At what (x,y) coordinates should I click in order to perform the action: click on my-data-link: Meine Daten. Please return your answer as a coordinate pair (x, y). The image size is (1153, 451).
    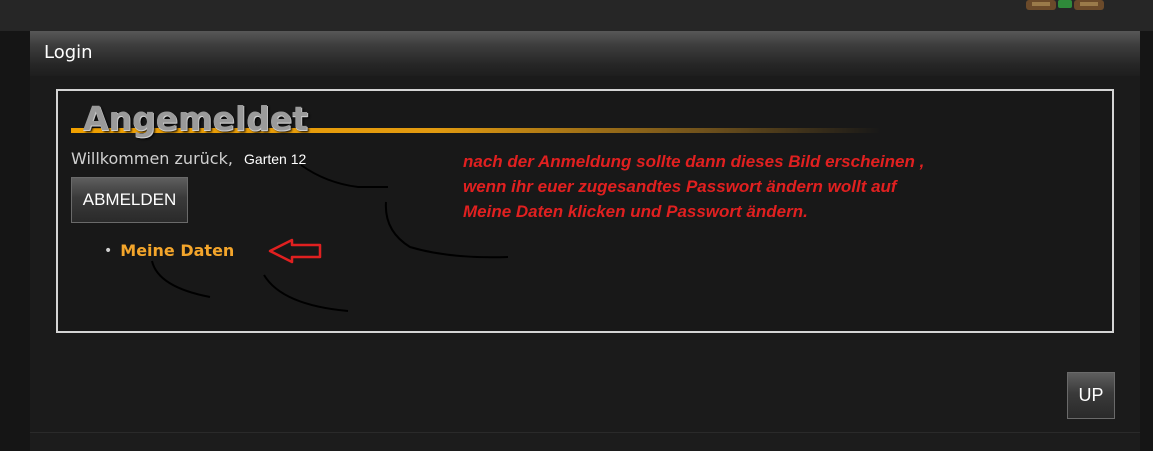
    Looking at the image, I should click on (177, 250).